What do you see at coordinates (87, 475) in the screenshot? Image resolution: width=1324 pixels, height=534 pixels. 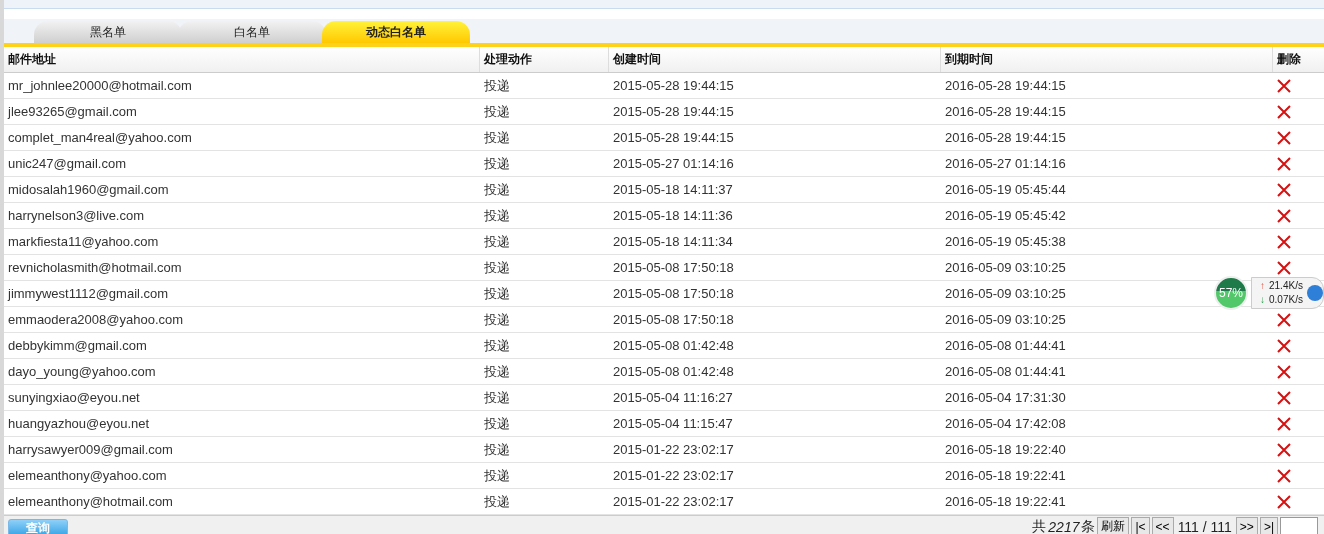 I see `table-cell: elemeanthony@yahoo.com` at bounding box center [87, 475].